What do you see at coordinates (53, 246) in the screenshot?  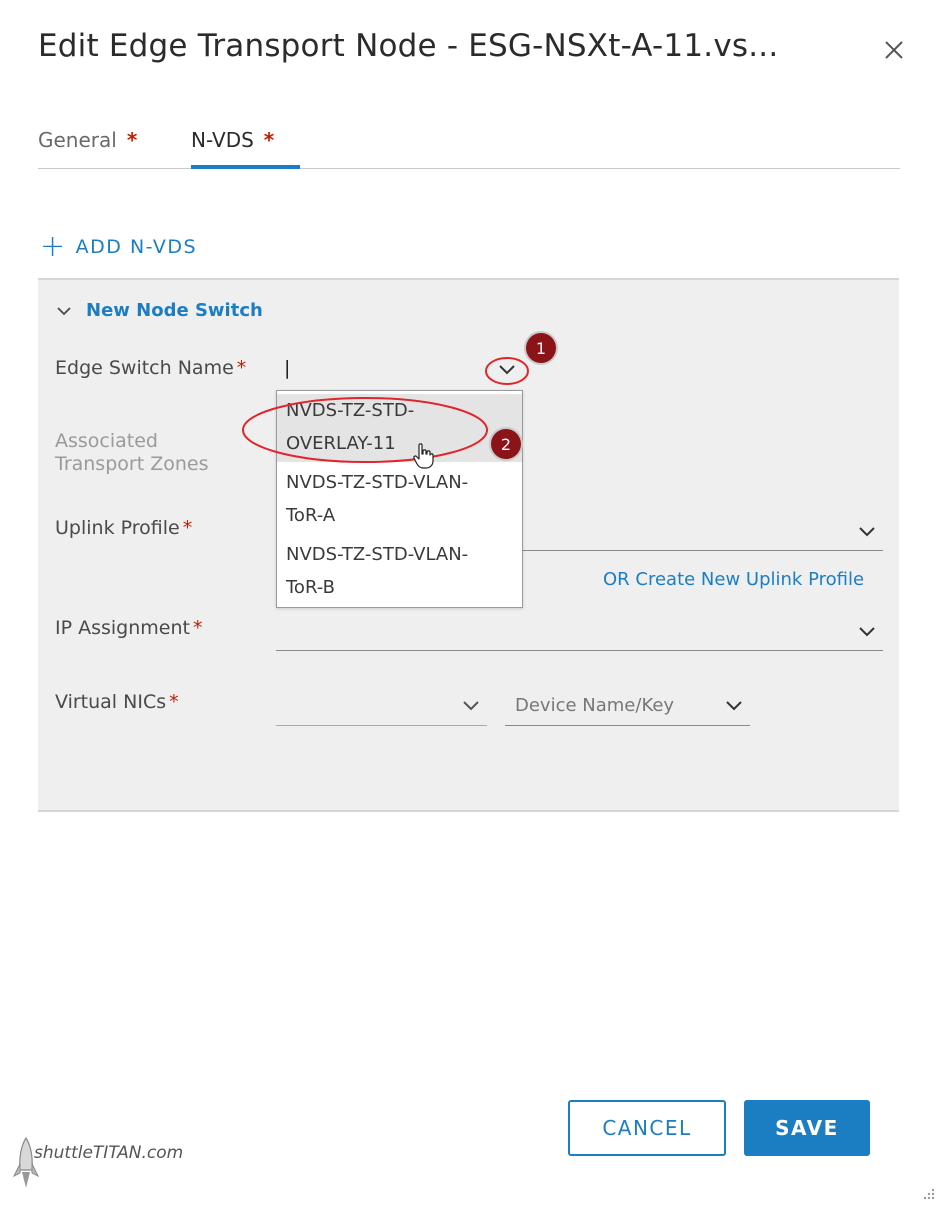 I see `plus-icon: +` at bounding box center [53, 246].